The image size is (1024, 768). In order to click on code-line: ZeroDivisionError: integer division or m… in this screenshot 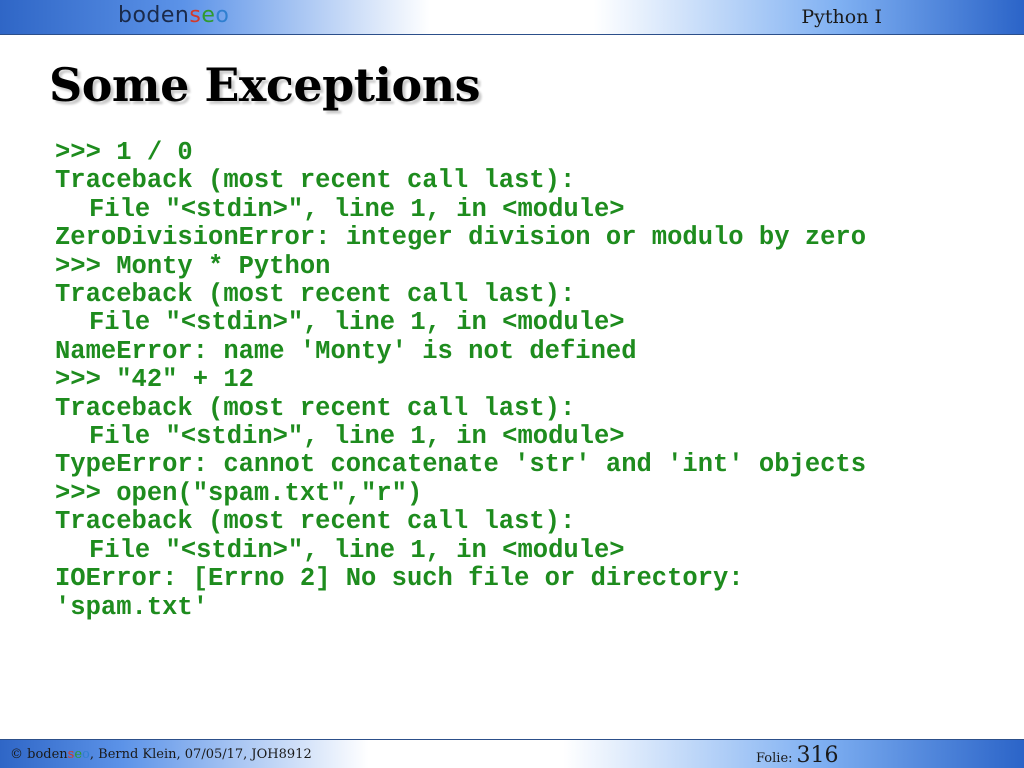, I will do `click(461, 238)`.